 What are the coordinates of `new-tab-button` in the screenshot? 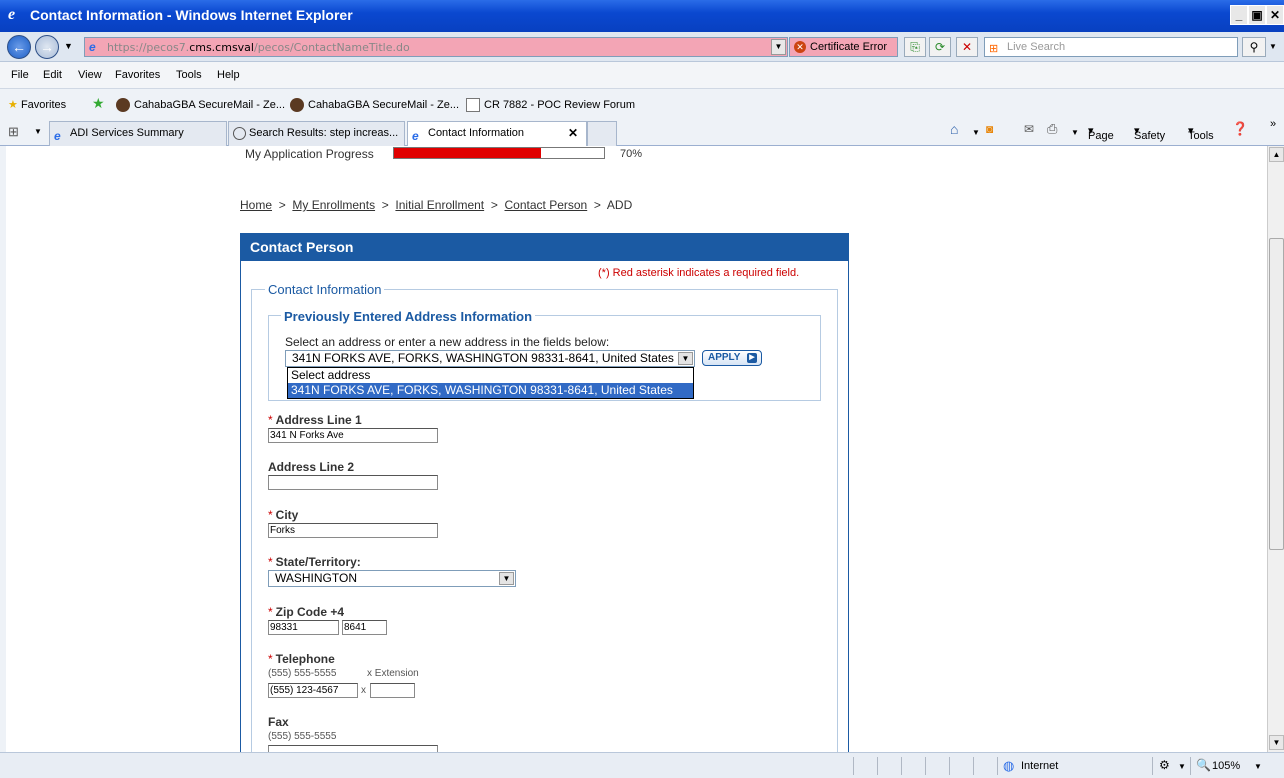 It's located at (602, 133).